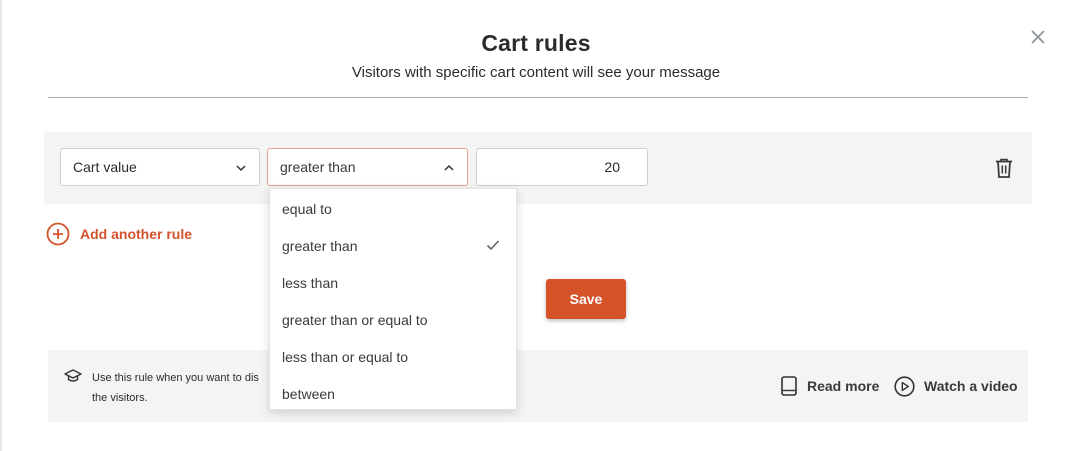  Describe the element at coordinates (586, 299) in the screenshot. I see `save-button: Save` at that location.